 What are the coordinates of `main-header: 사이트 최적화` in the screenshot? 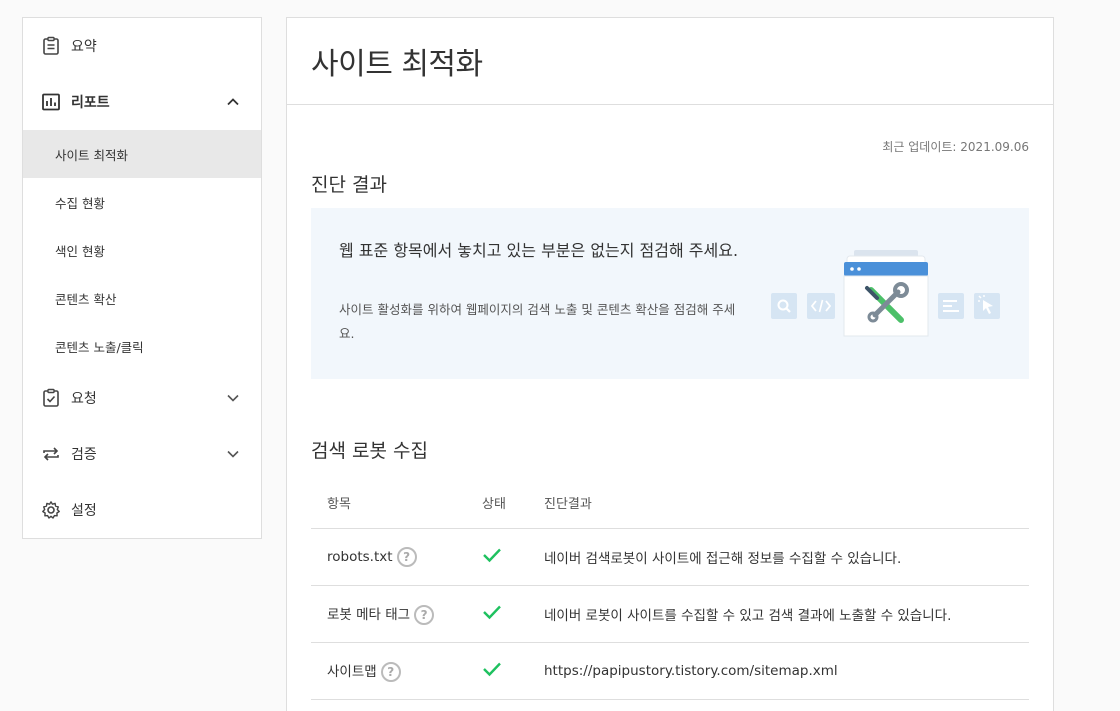 It's located at (670, 61).